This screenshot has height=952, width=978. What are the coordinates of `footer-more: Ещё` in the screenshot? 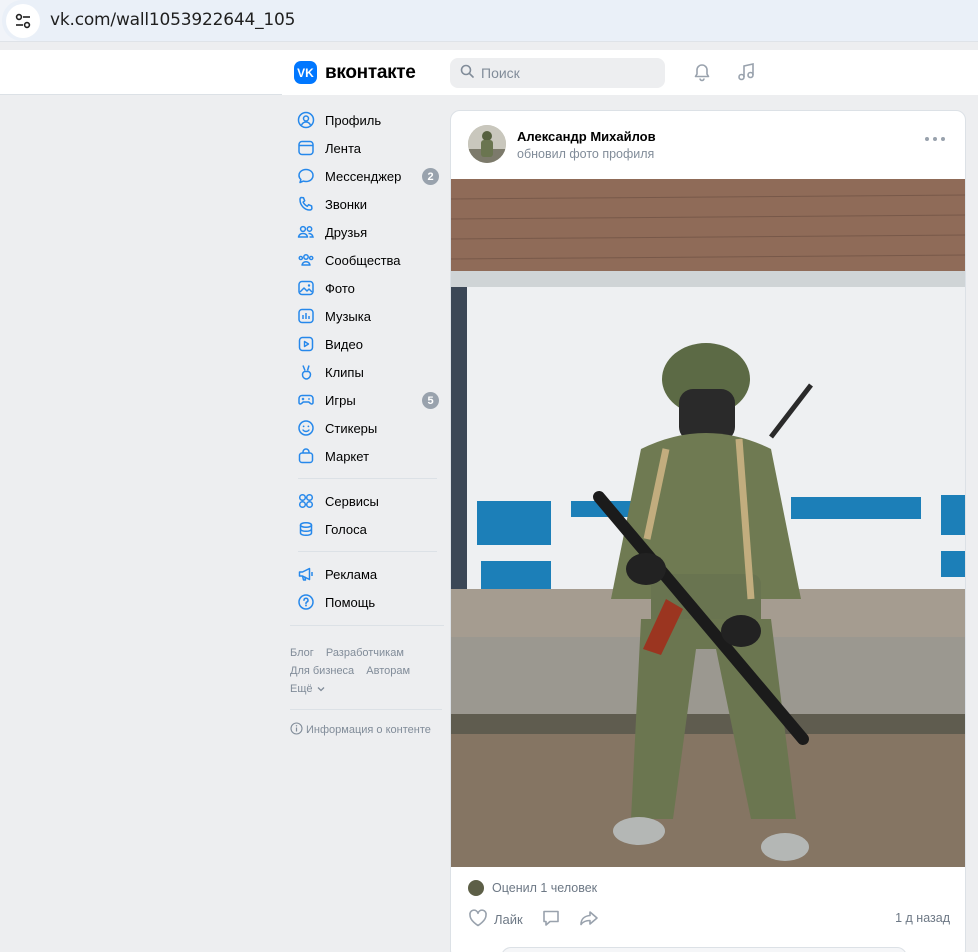 It's located at (365, 689).